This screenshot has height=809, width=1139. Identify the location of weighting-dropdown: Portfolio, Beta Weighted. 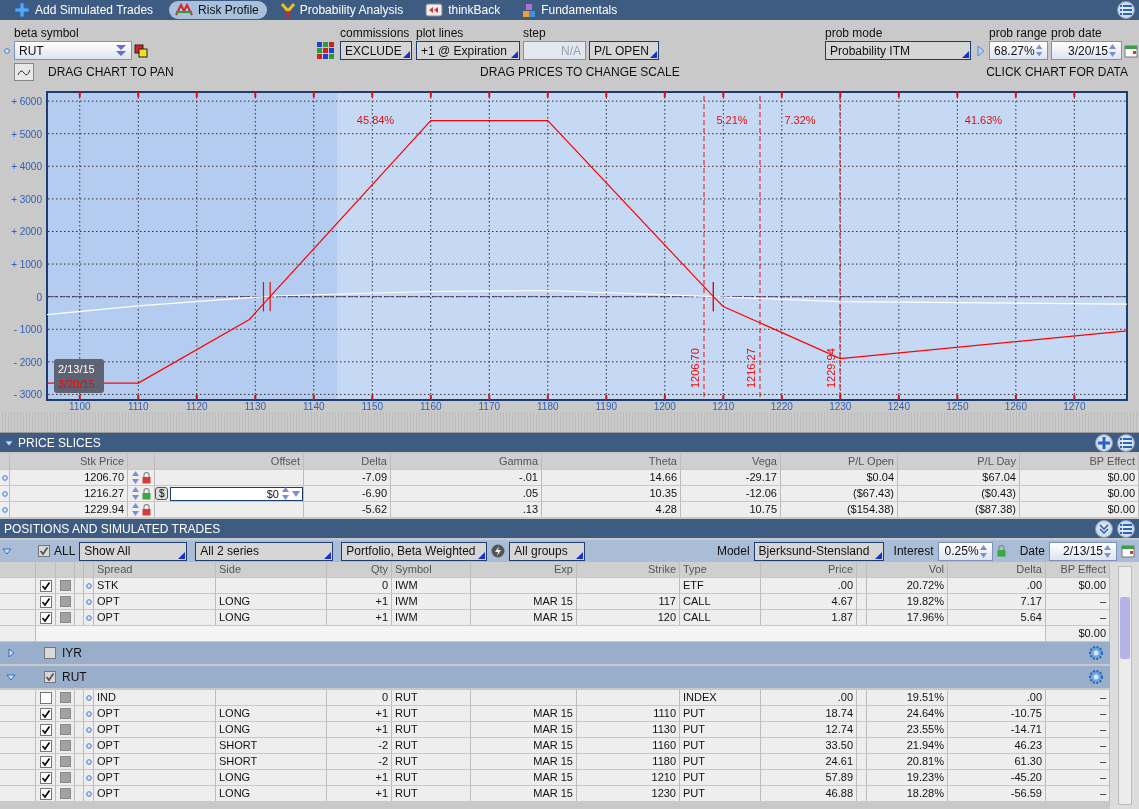
(414, 551).